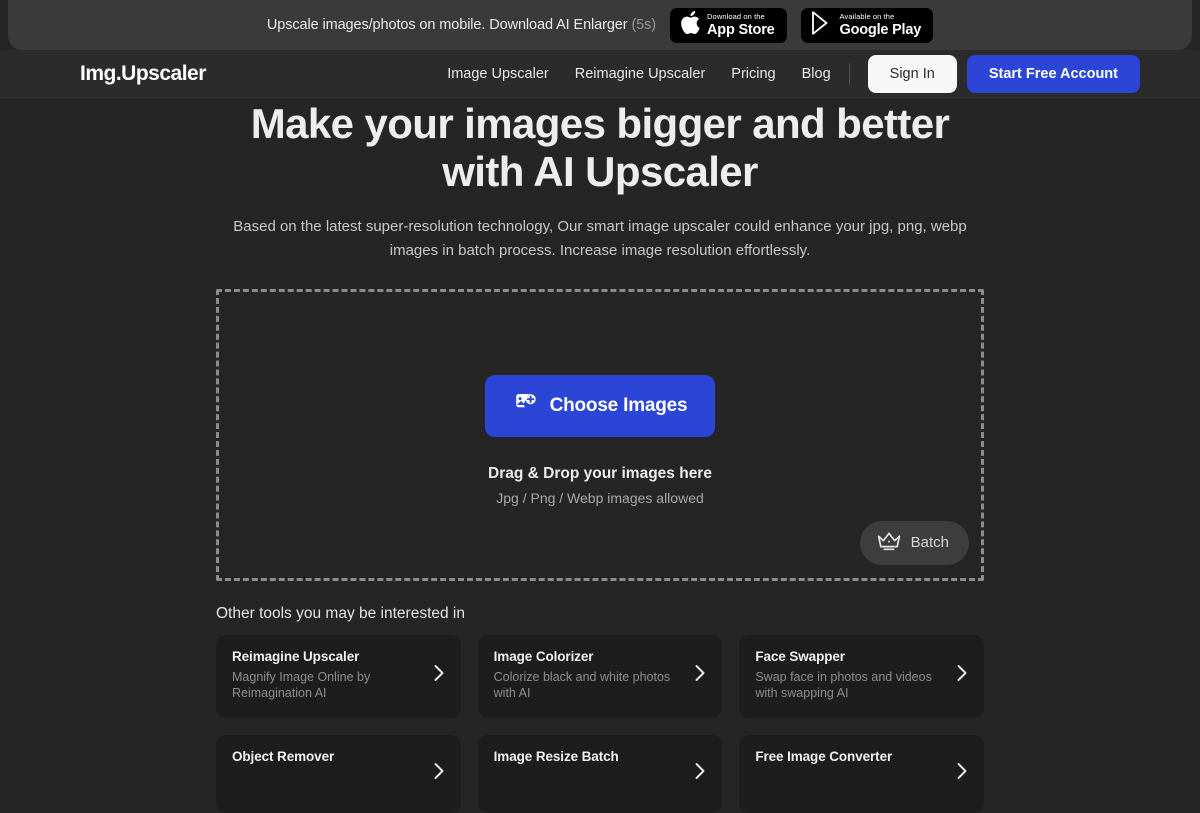 The image size is (1200, 813). What do you see at coordinates (740, 17) in the screenshot?
I see `app-store-badge-sublabel: Download on the` at bounding box center [740, 17].